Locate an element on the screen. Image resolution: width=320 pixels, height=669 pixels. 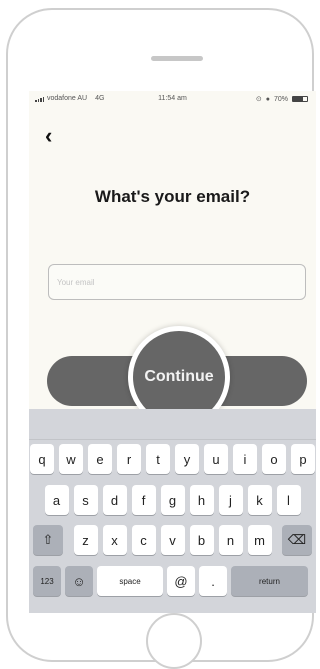
key-a: a is located at coordinates (56, 500).